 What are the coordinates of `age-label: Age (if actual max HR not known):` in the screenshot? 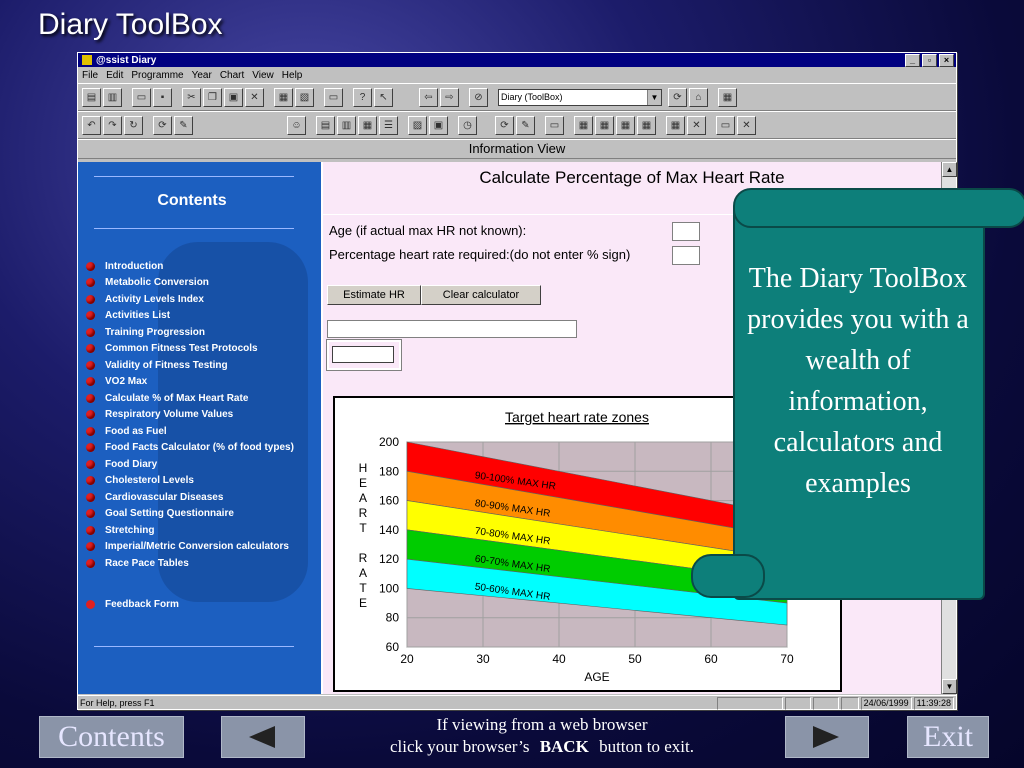 It's located at (428, 230).